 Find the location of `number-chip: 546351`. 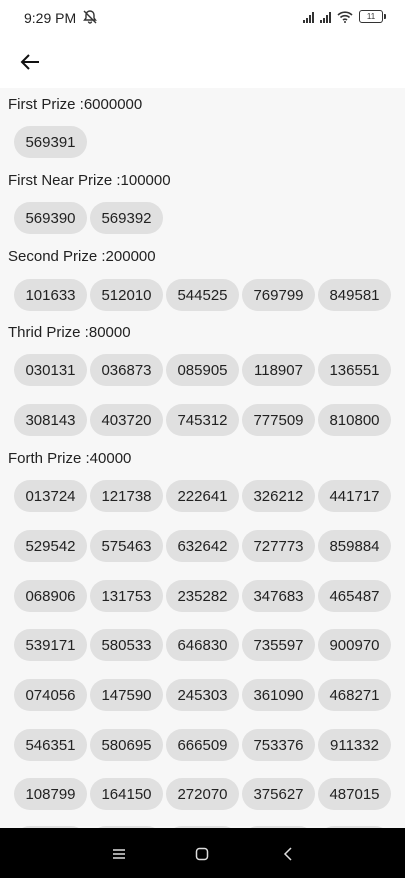

number-chip: 546351 is located at coordinates (50, 745).